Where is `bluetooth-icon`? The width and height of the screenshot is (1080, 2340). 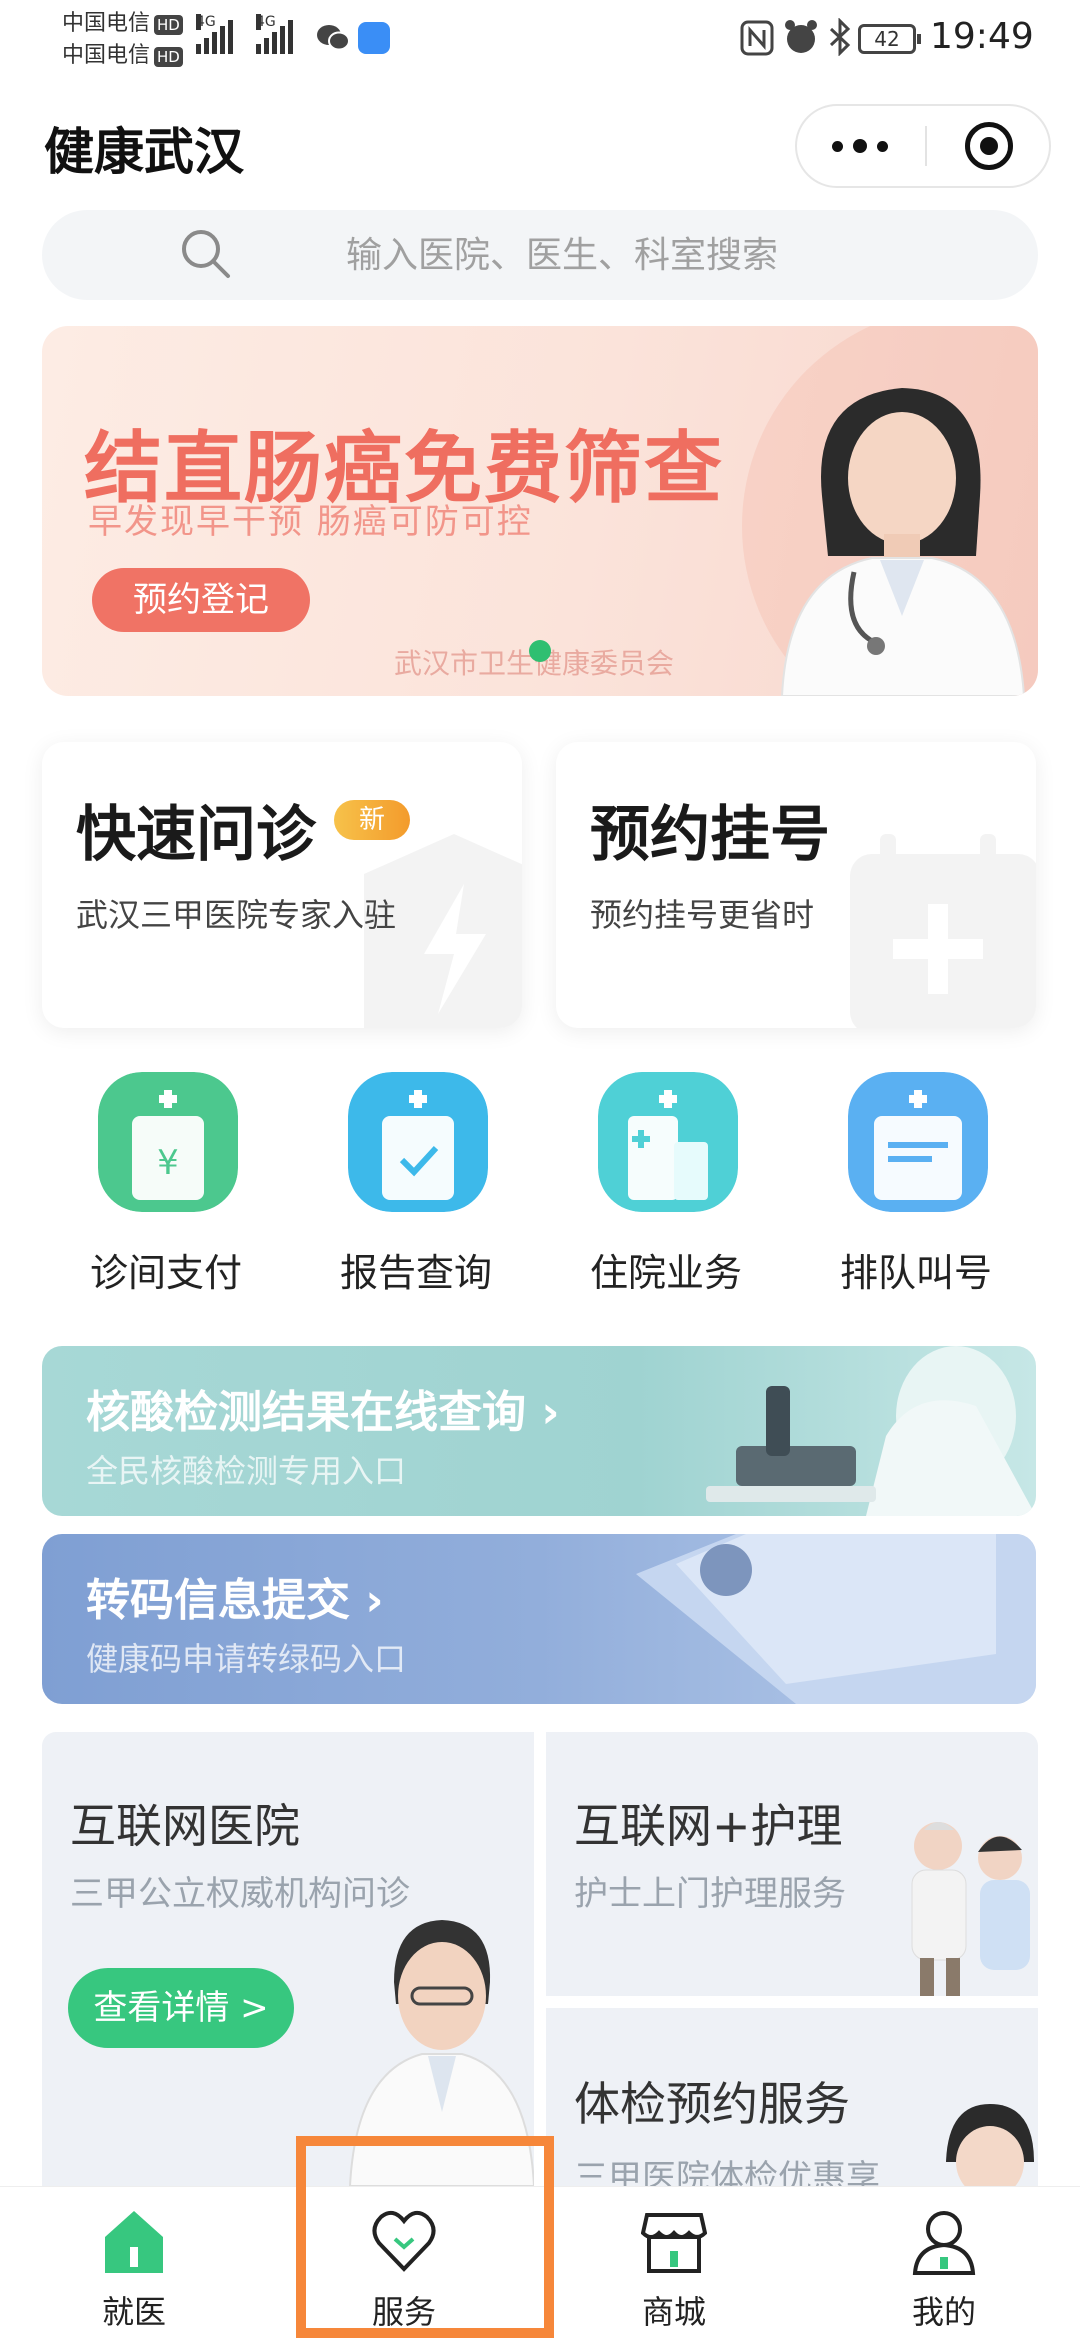 bluetooth-icon is located at coordinates (840, 37).